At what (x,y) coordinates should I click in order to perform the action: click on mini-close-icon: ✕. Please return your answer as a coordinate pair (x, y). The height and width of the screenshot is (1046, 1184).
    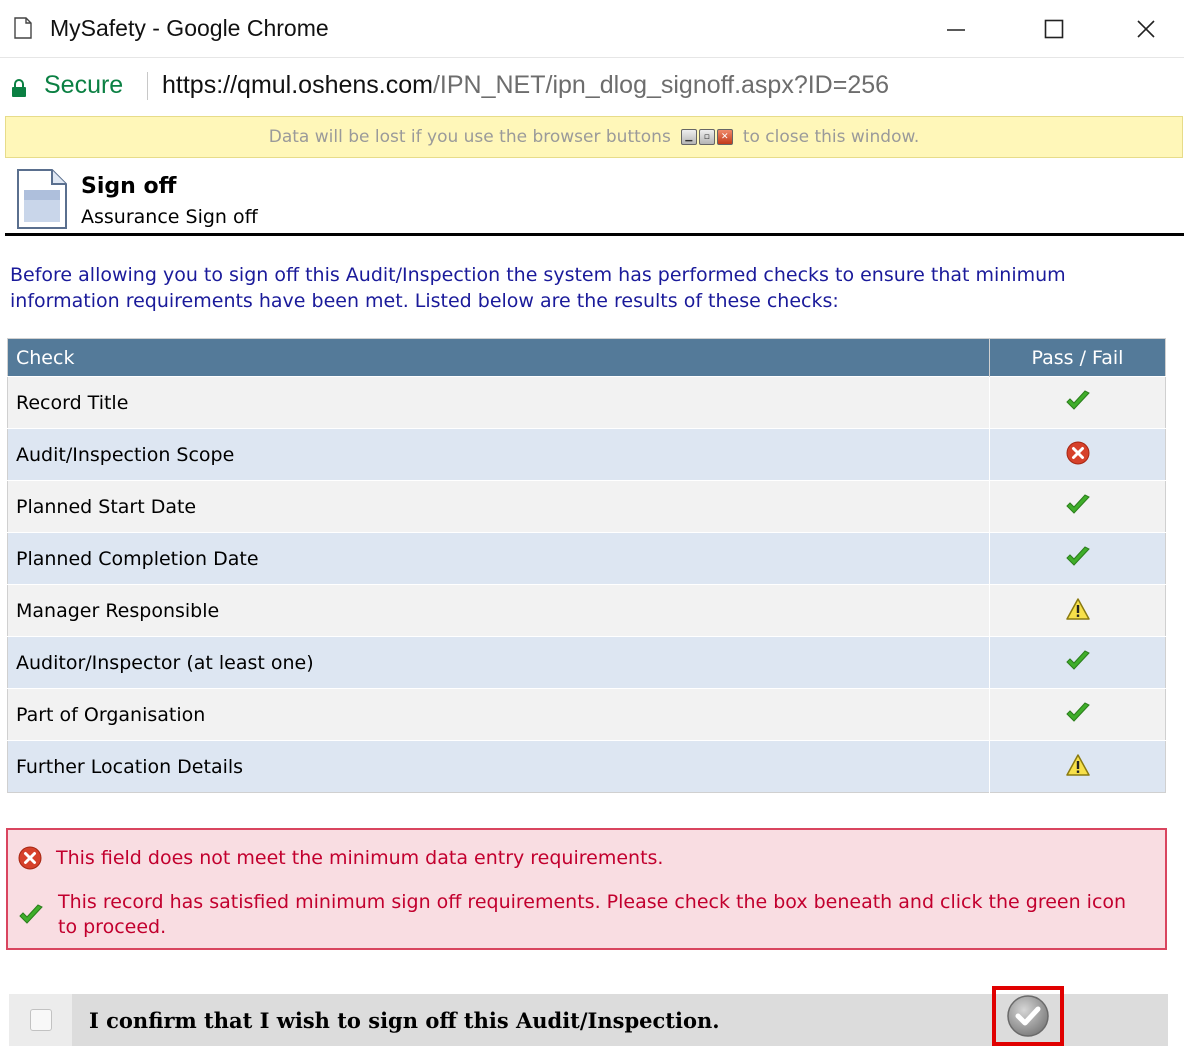
    Looking at the image, I should click on (724, 137).